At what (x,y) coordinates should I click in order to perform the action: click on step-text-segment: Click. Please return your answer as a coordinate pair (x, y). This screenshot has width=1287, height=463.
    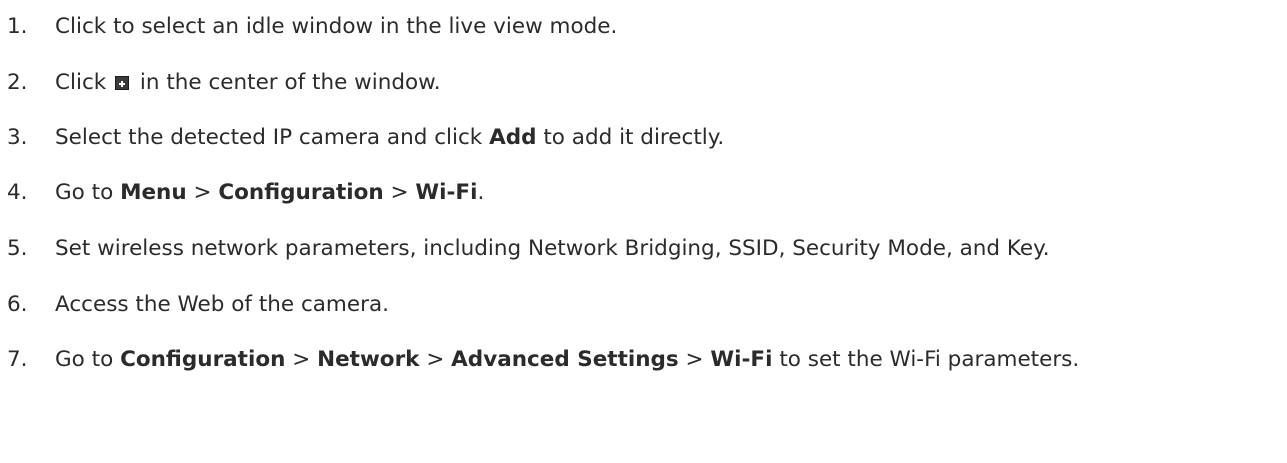
    Looking at the image, I should click on (84, 82).